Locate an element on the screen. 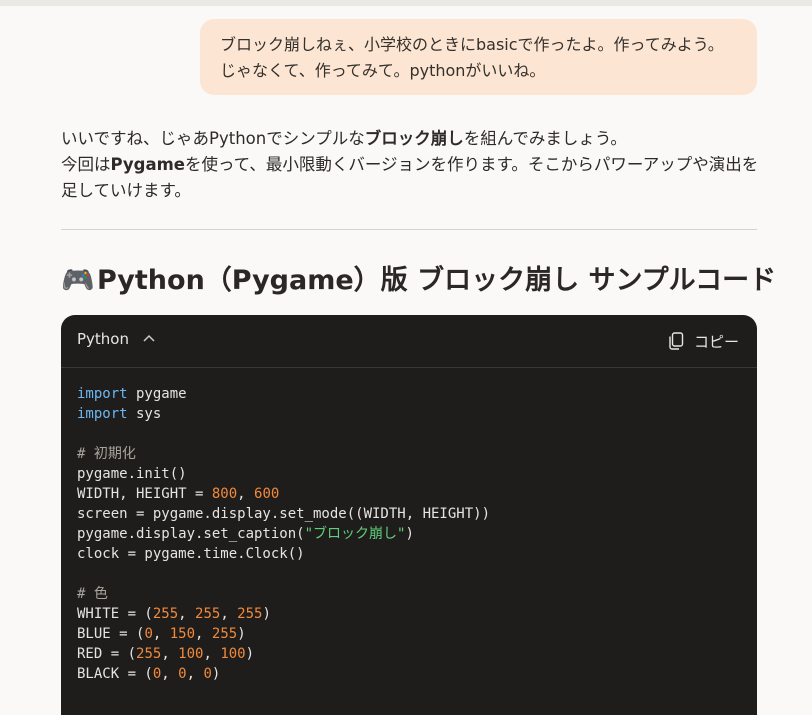  code-line: RED = (255, 100, 100) is located at coordinates (165, 654).